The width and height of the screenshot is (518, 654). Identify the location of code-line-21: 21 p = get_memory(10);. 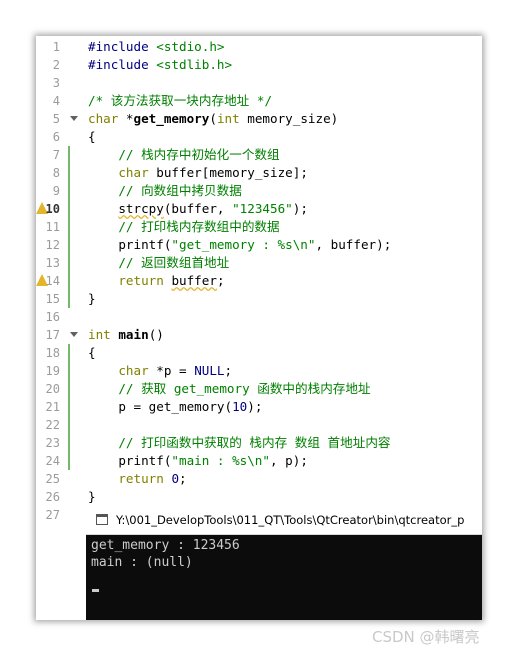
(259, 407).